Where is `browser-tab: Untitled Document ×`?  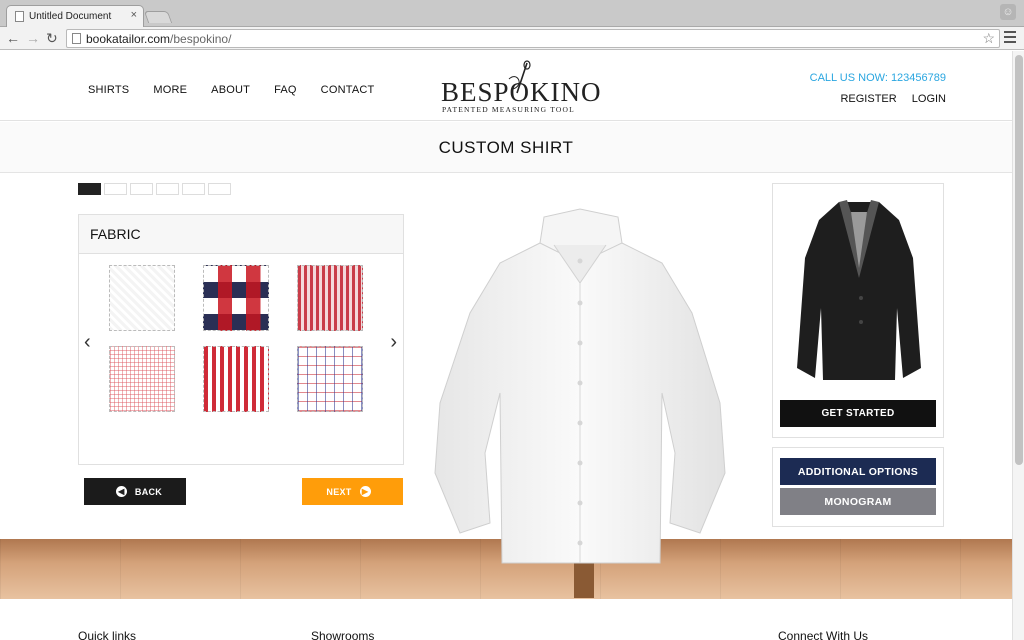
browser-tab: Untitled Document × is located at coordinates (75, 16).